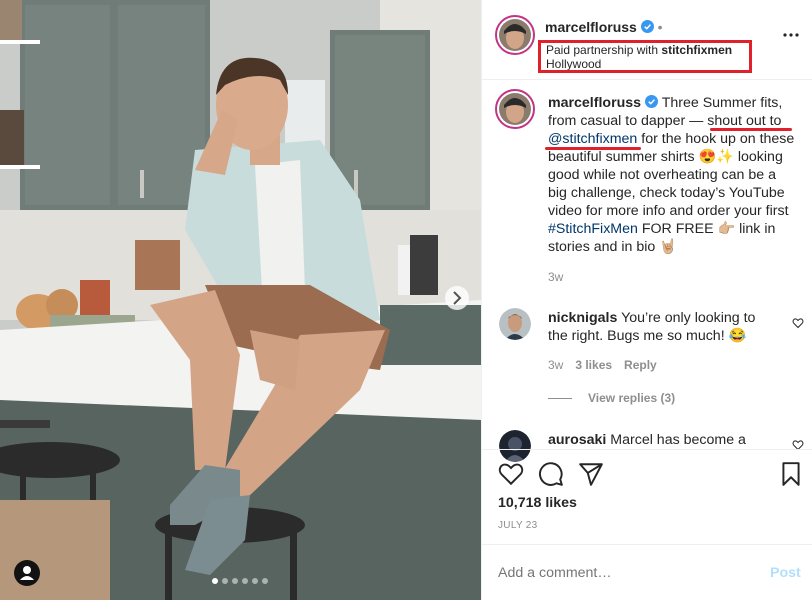 This screenshot has height=600, width=812. What do you see at coordinates (591, 27) in the screenshot?
I see `post-username: marcelfloruss` at bounding box center [591, 27].